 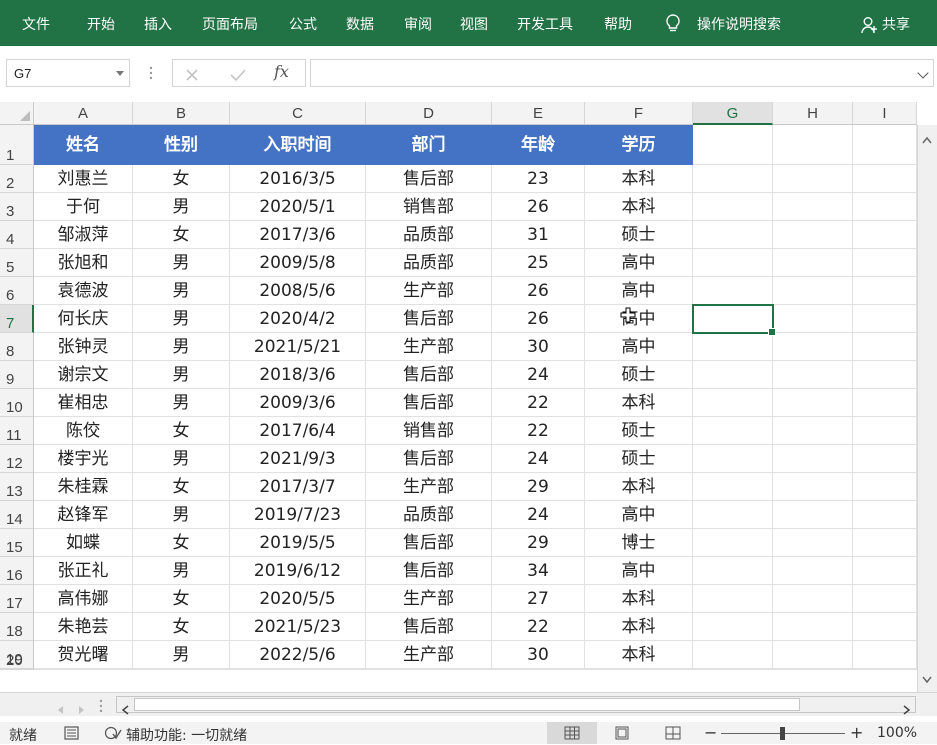 I want to click on column-header: B, so click(x=181, y=113).